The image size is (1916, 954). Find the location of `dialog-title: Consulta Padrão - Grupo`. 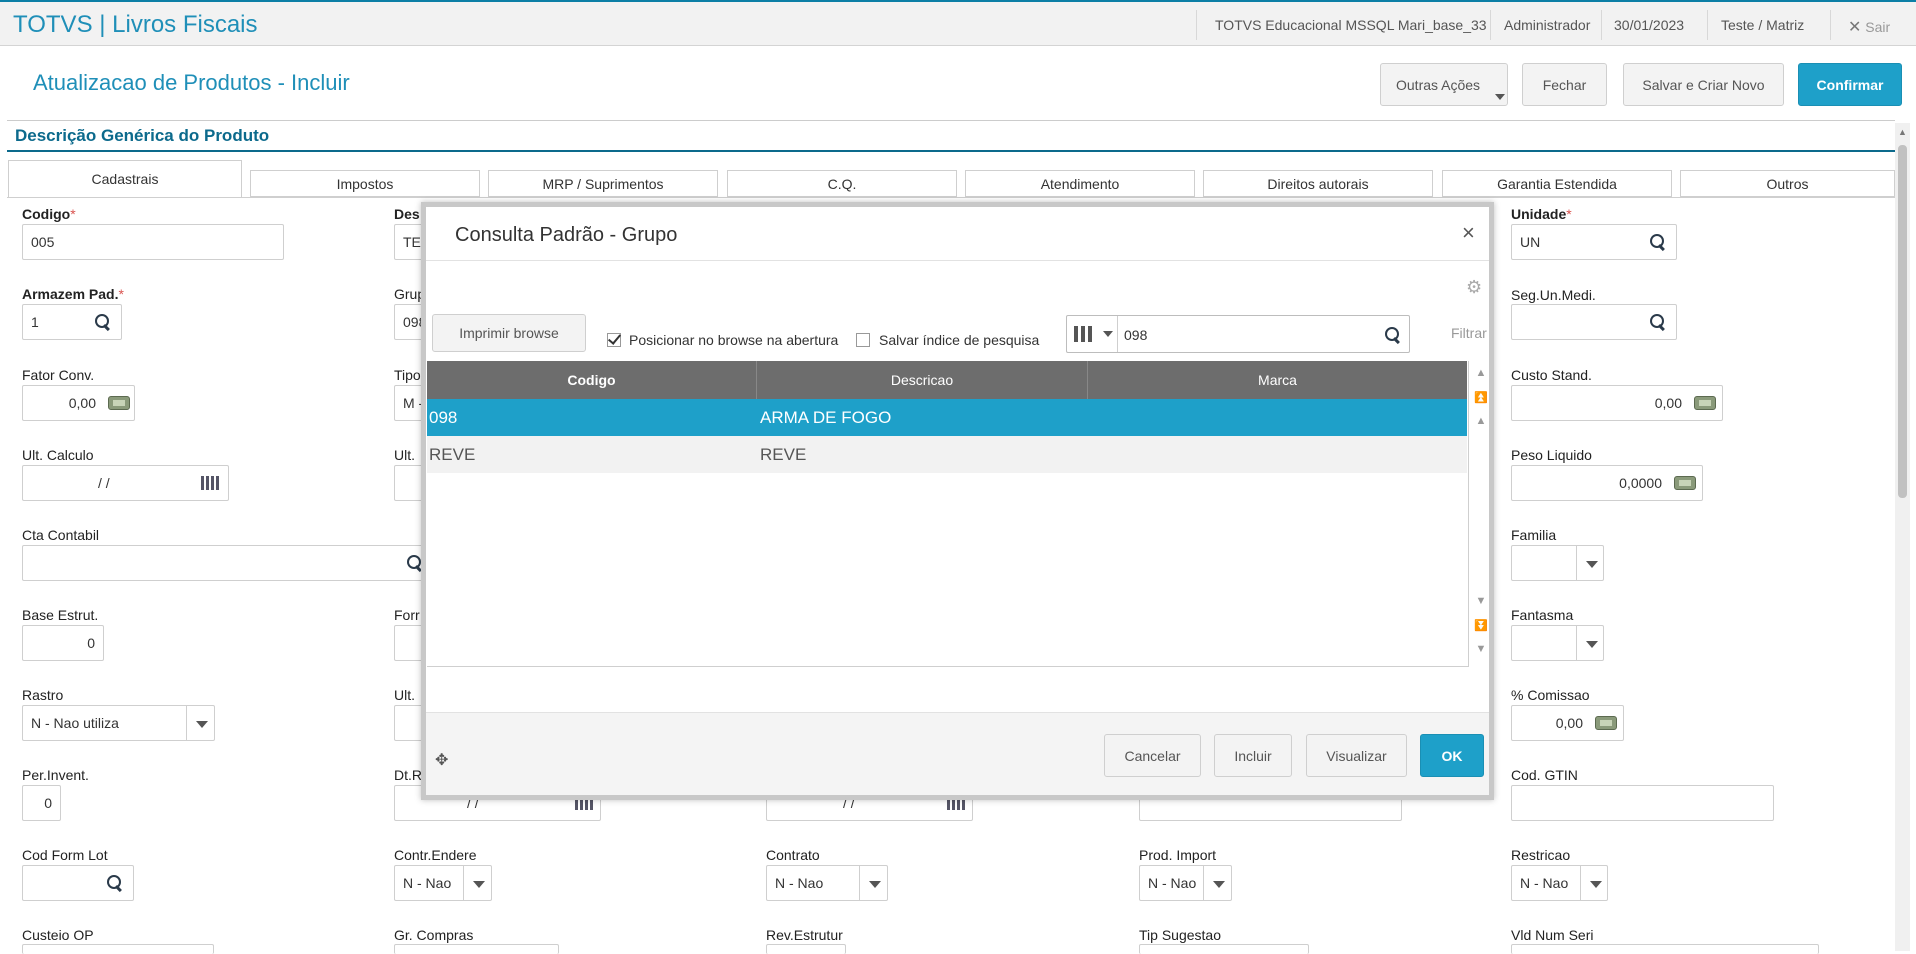

dialog-title: Consulta Padrão - Grupo is located at coordinates (566, 235).